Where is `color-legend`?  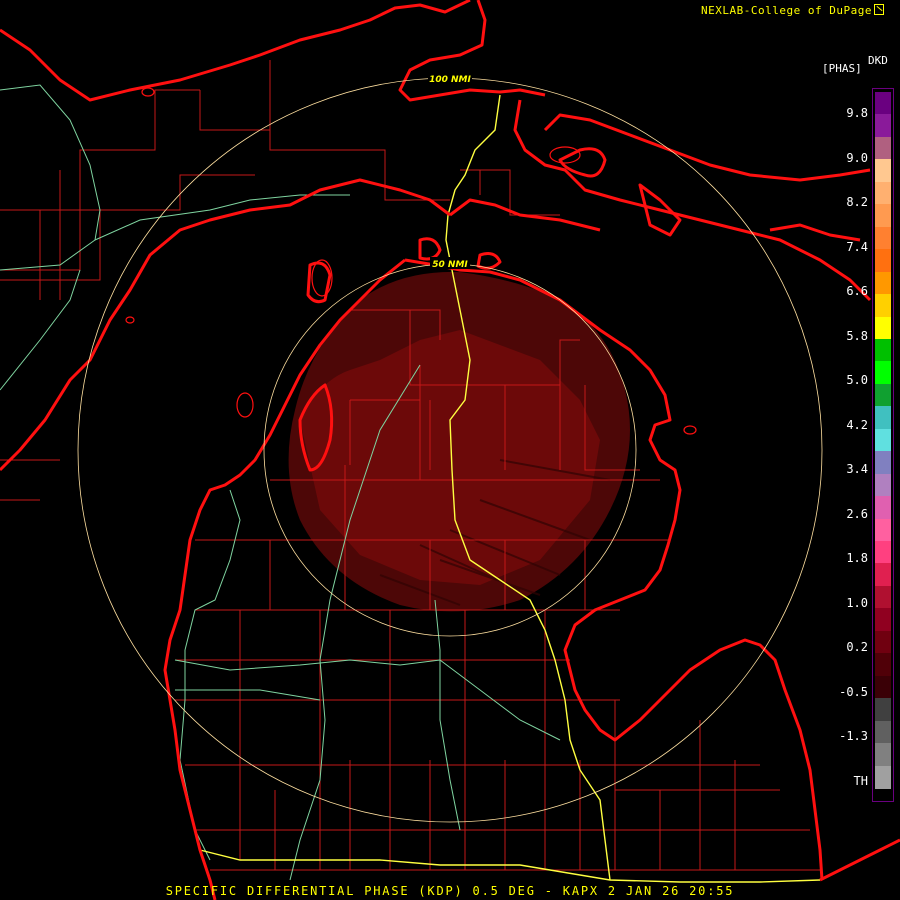
color-legend is located at coordinates (883, 445).